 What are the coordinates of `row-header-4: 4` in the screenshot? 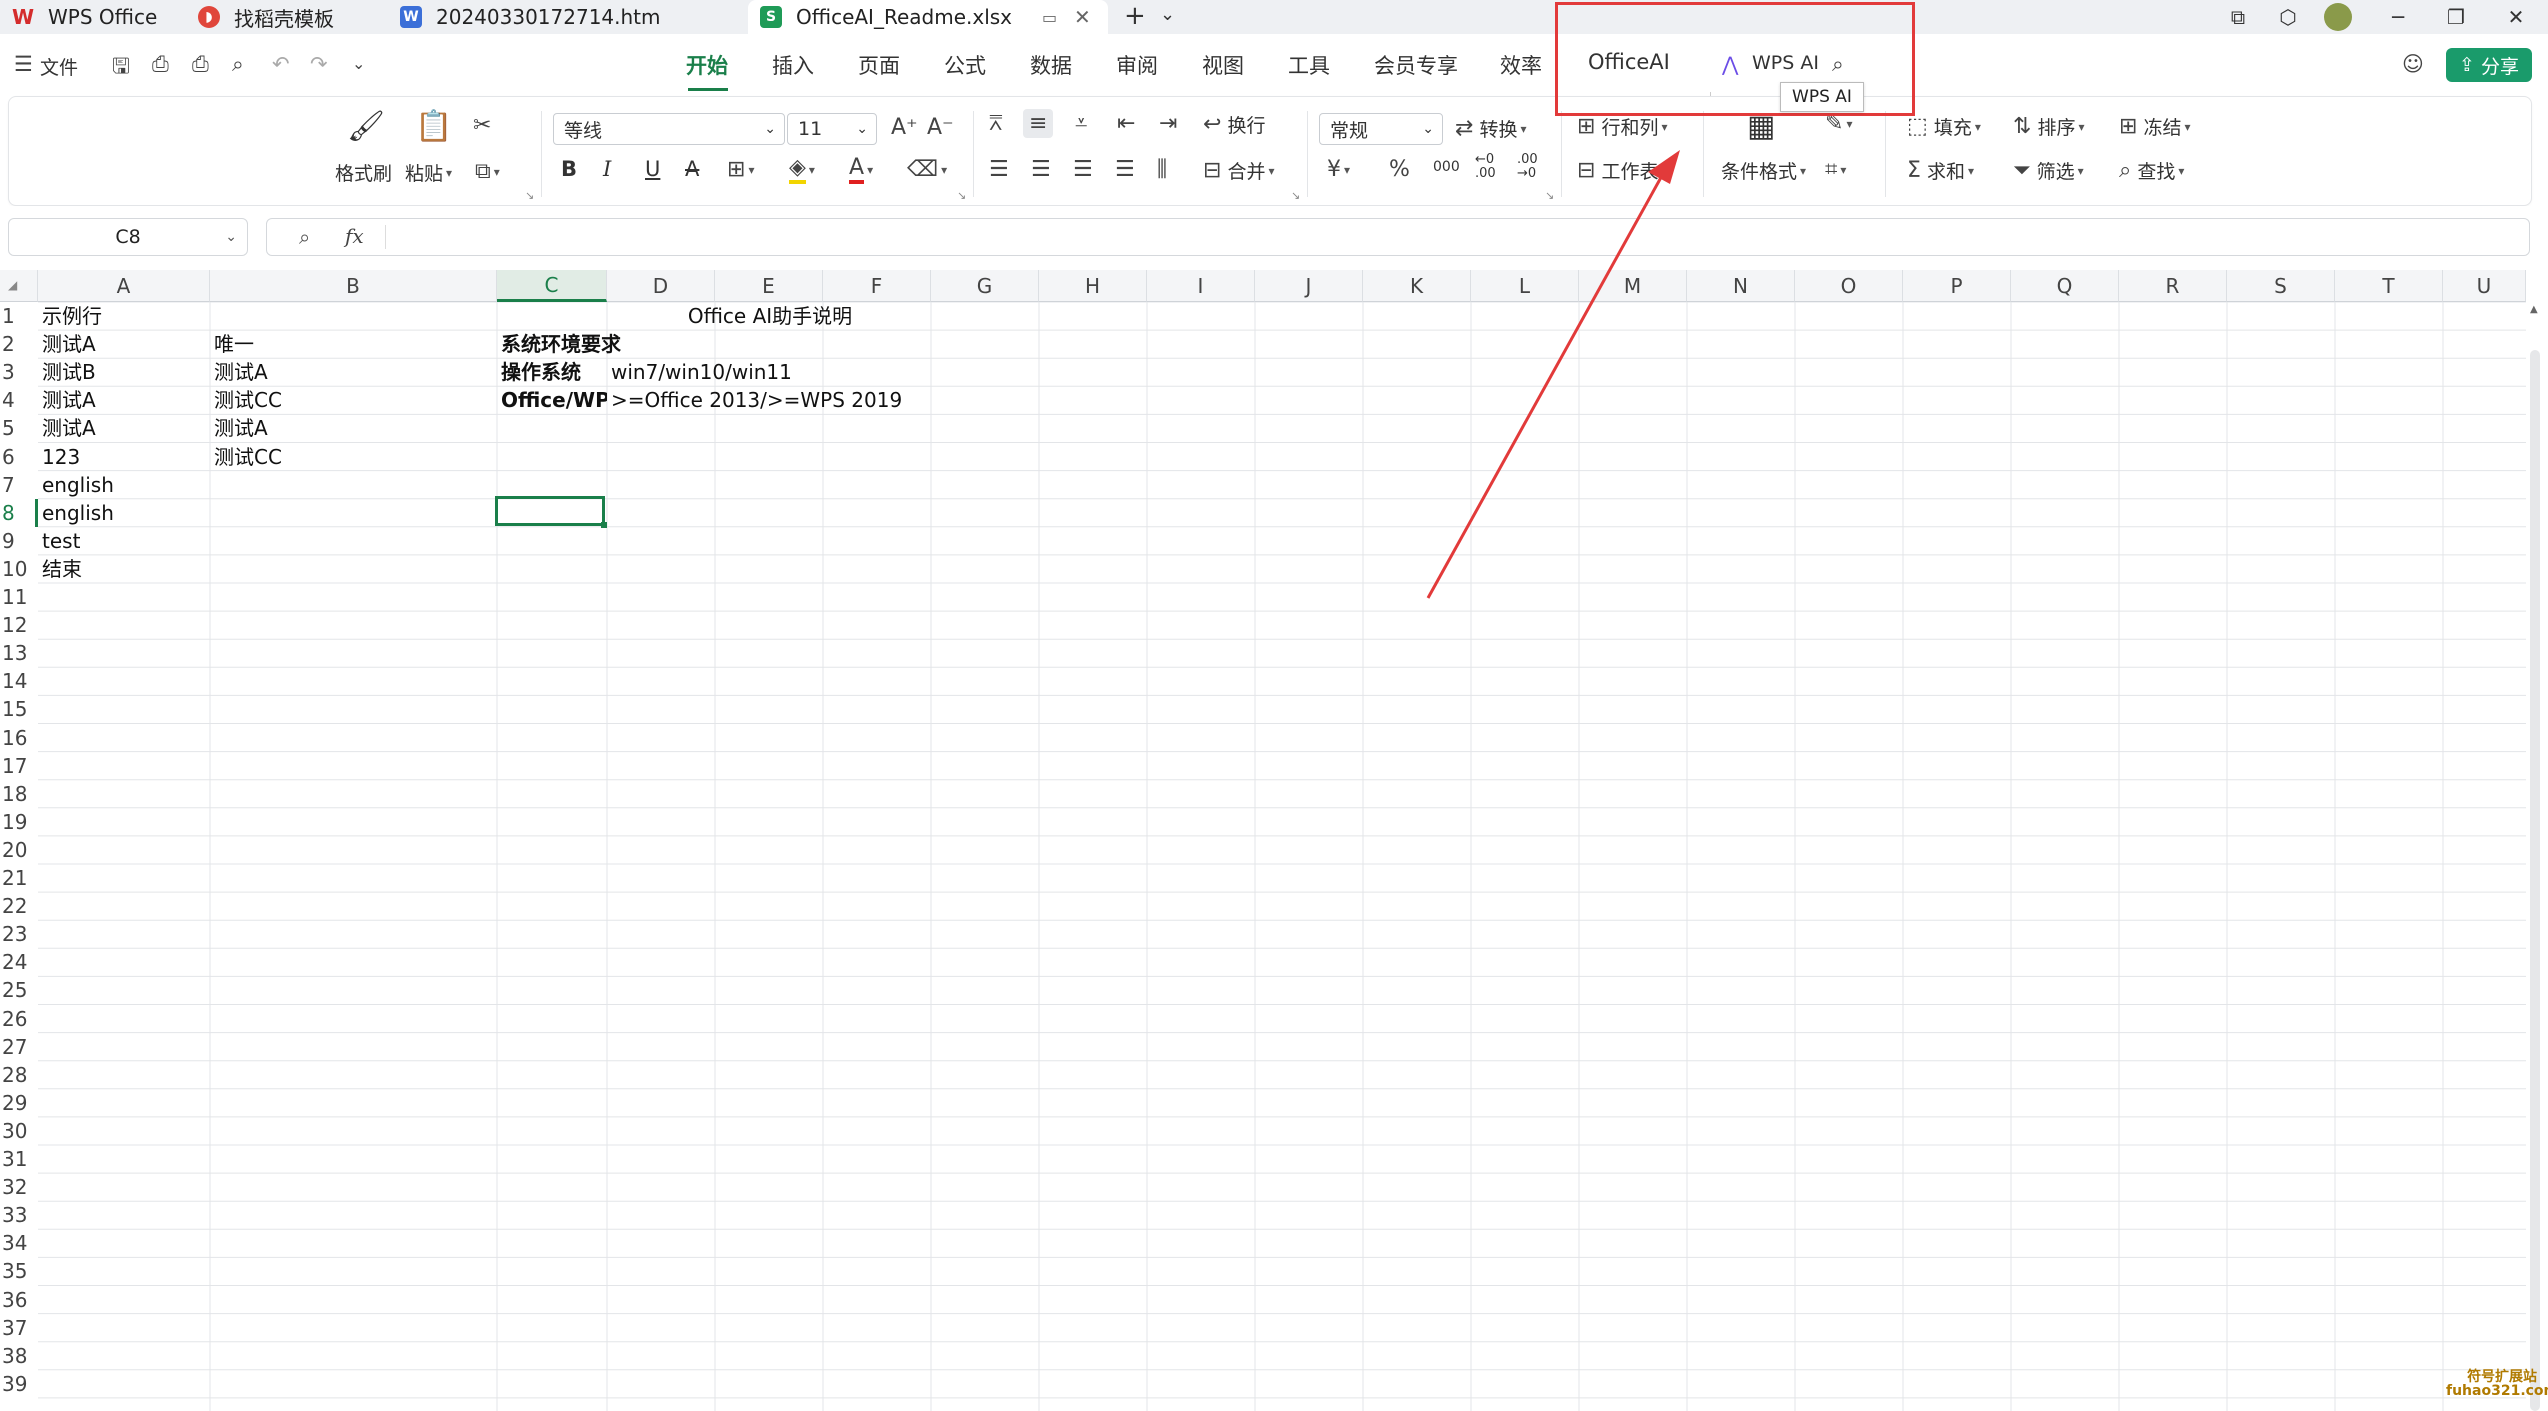 It's located at (19, 400).